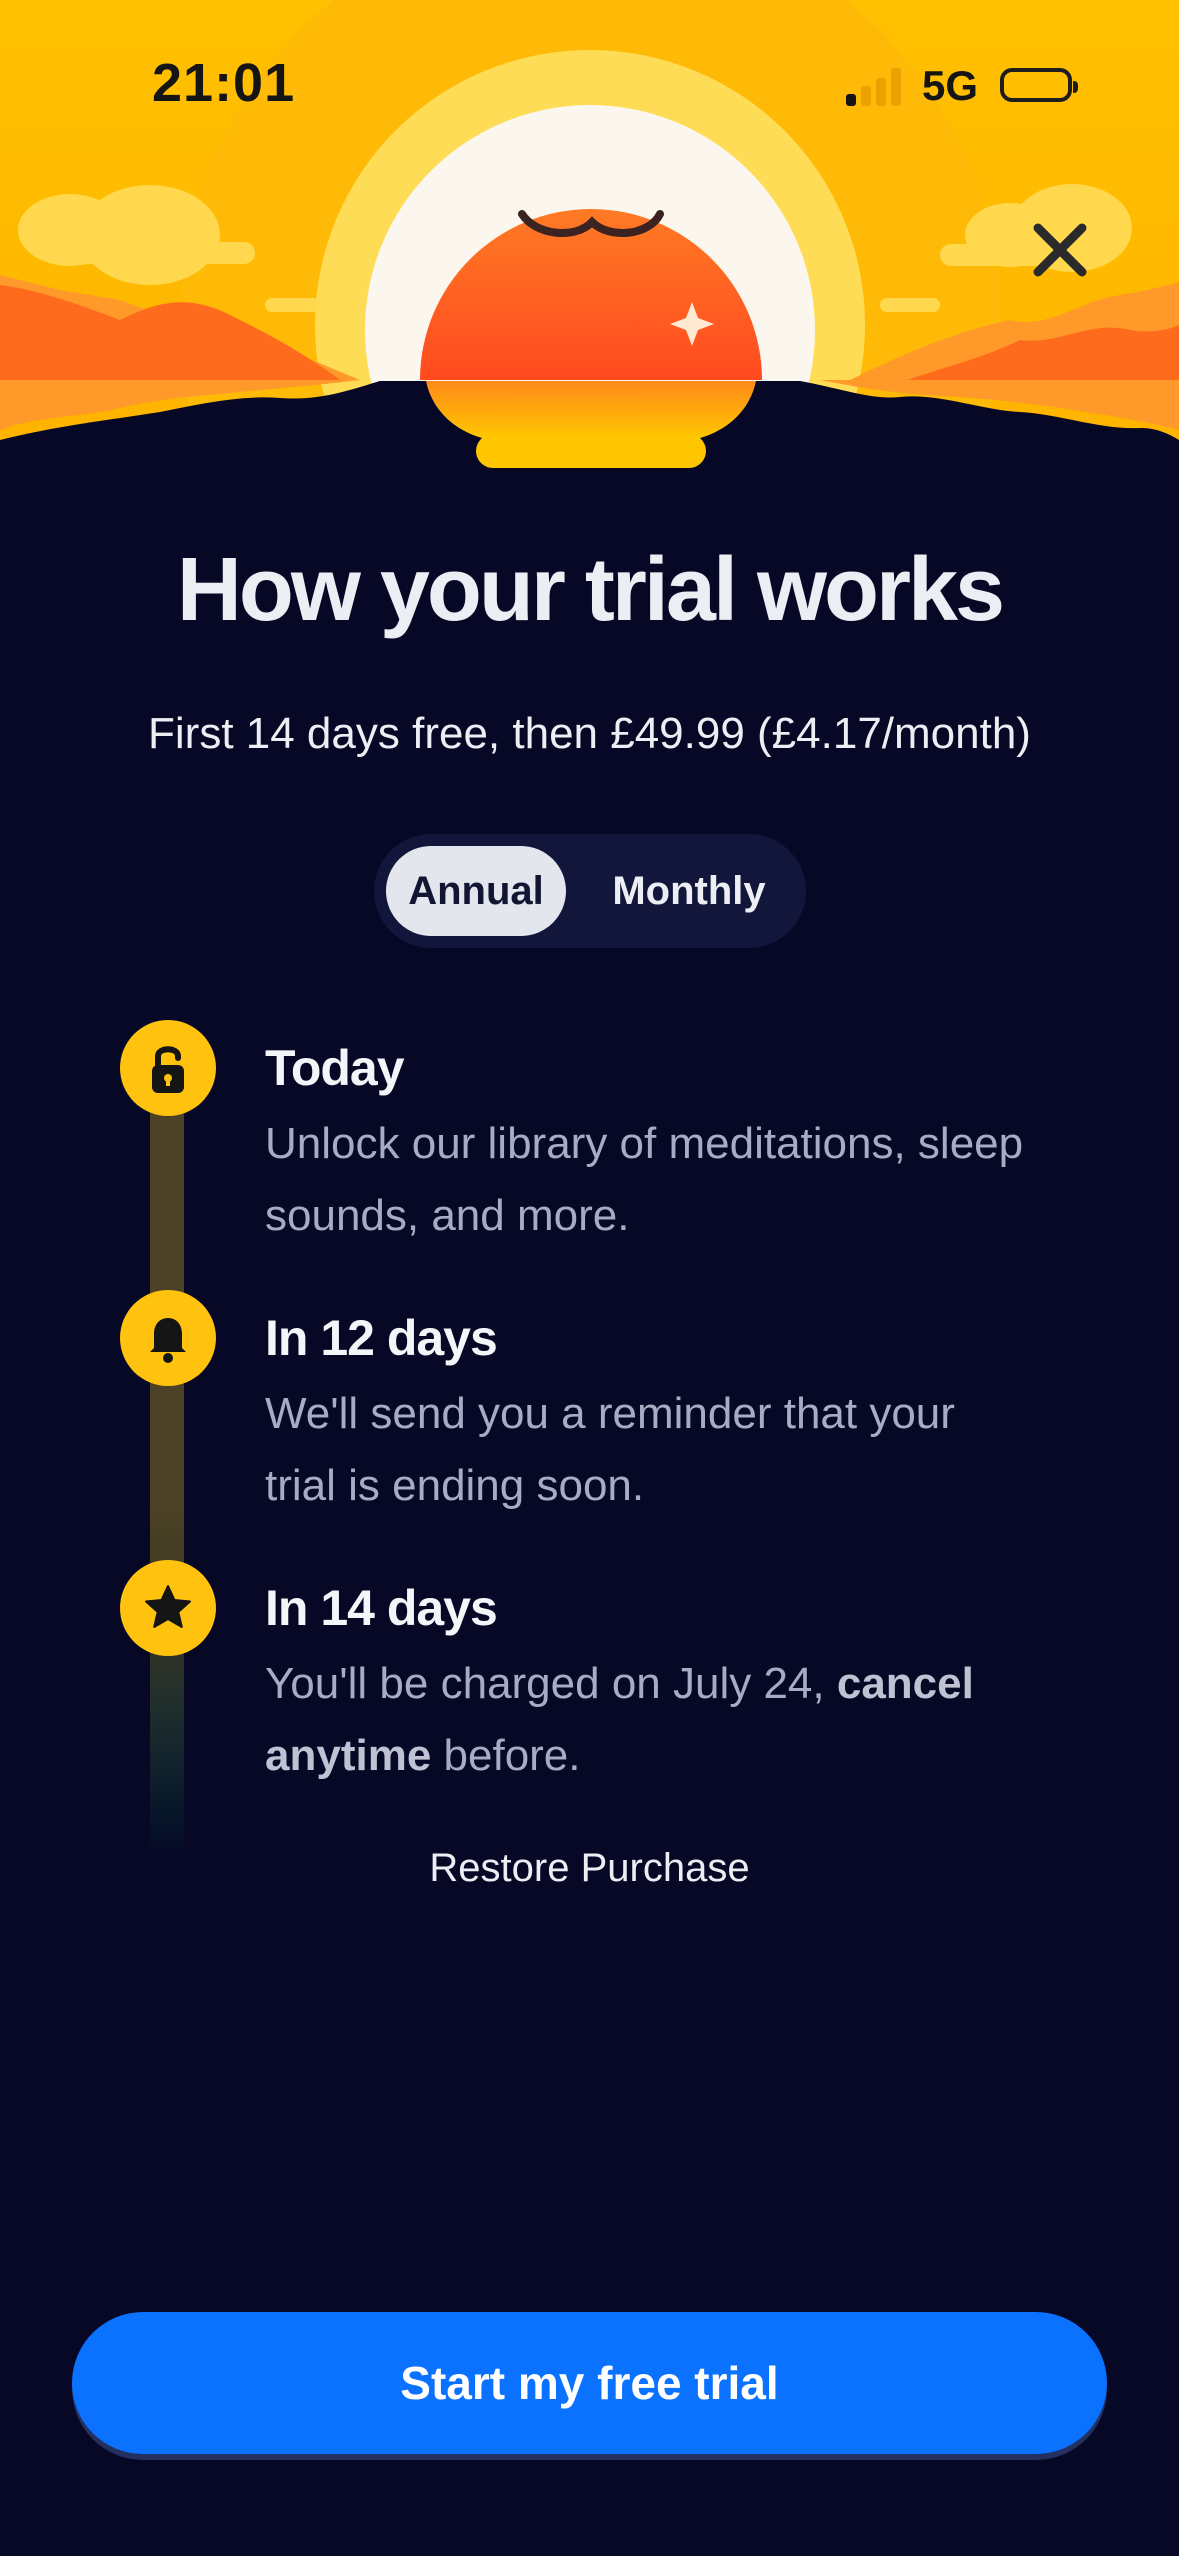 The height and width of the screenshot is (2556, 1179). I want to click on step-title-today: Today, so click(335, 1068).